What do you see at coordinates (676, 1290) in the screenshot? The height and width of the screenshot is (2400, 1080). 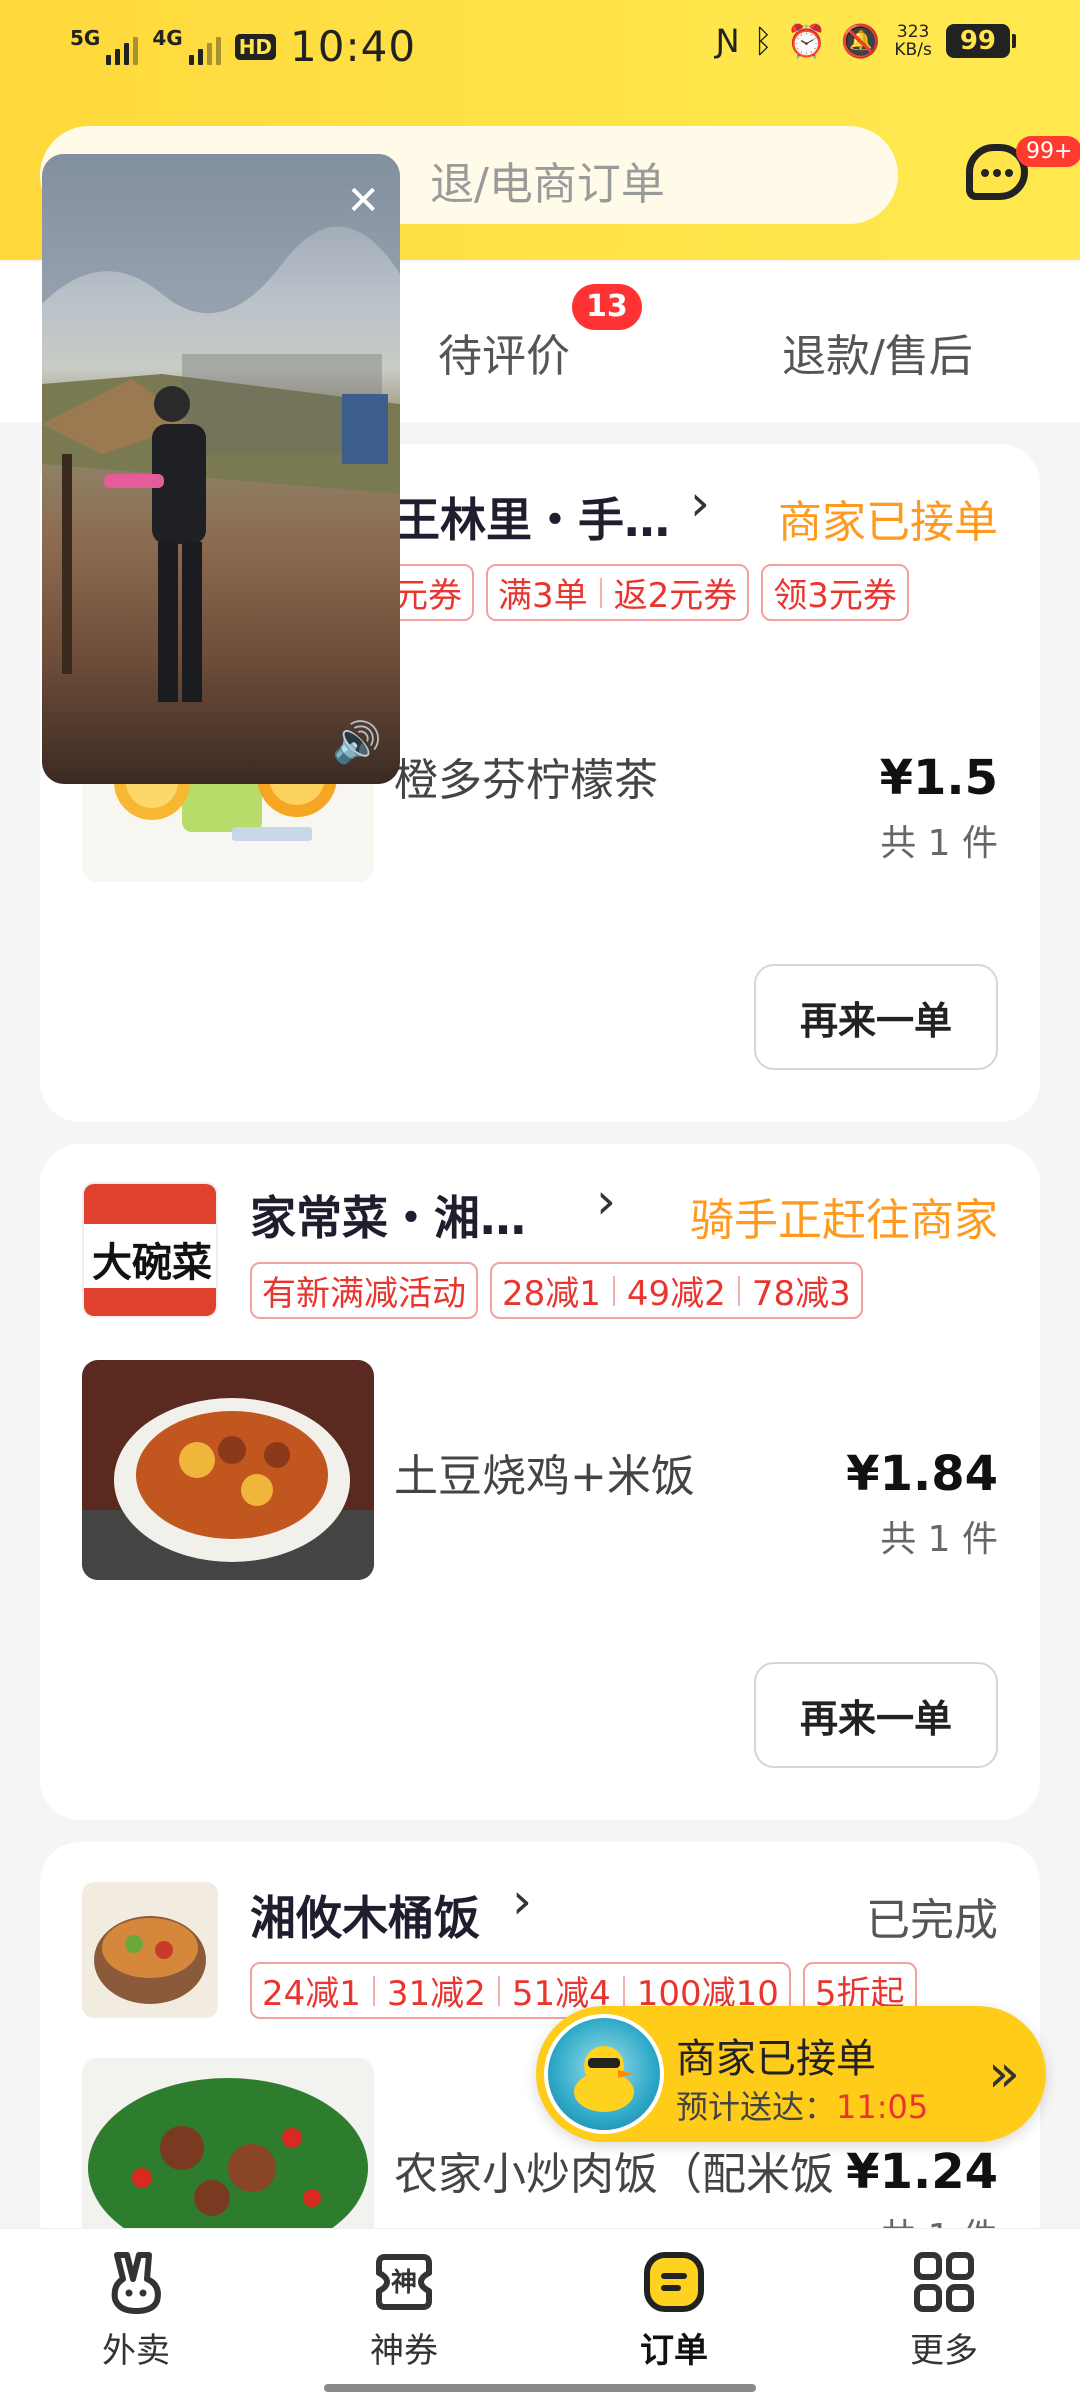 I see `promo-tag: 28减1 49减2 78减3` at bounding box center [676, 1290].